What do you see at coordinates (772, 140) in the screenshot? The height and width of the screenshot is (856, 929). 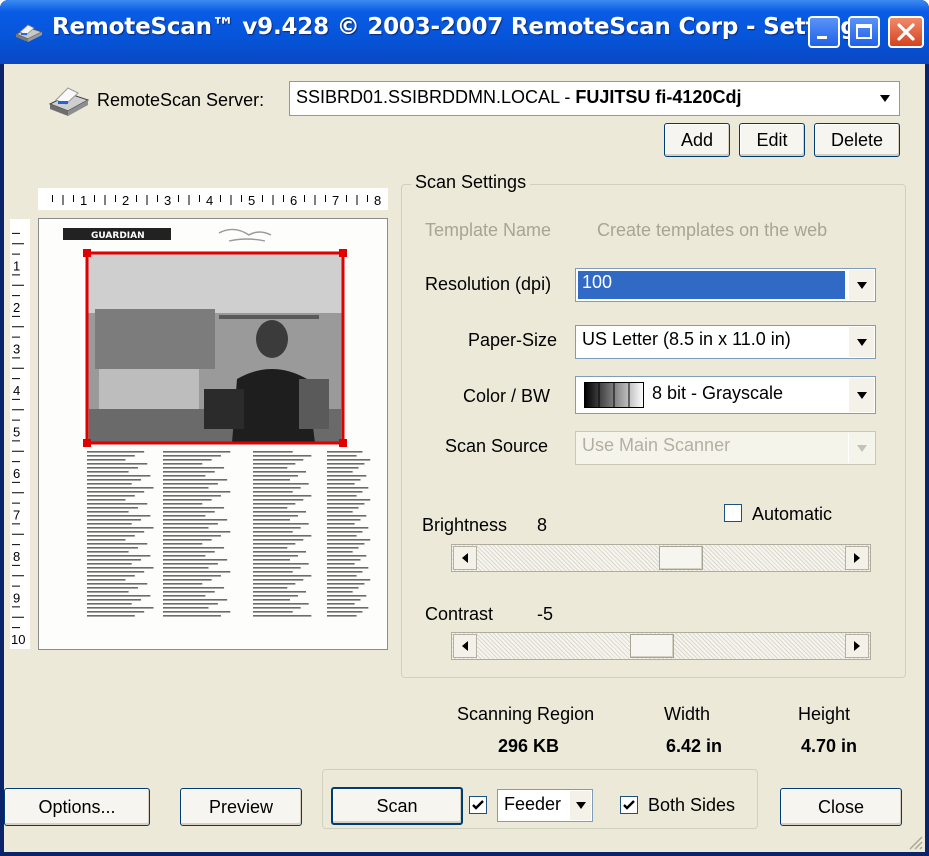 I see `edit-server-button: Edit` at bounding box center [772, 140].